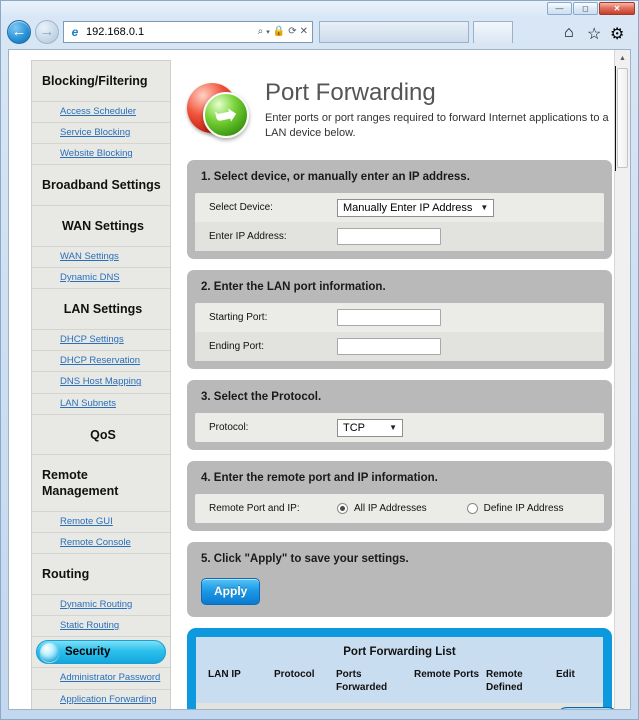 This screenshot has height=720, width=639. What do you see at coordinates (101, 700) in the screenshot?
I see `sidebar-item-application-forwarding: Application Forwarding` at bounding box center [101, 700].